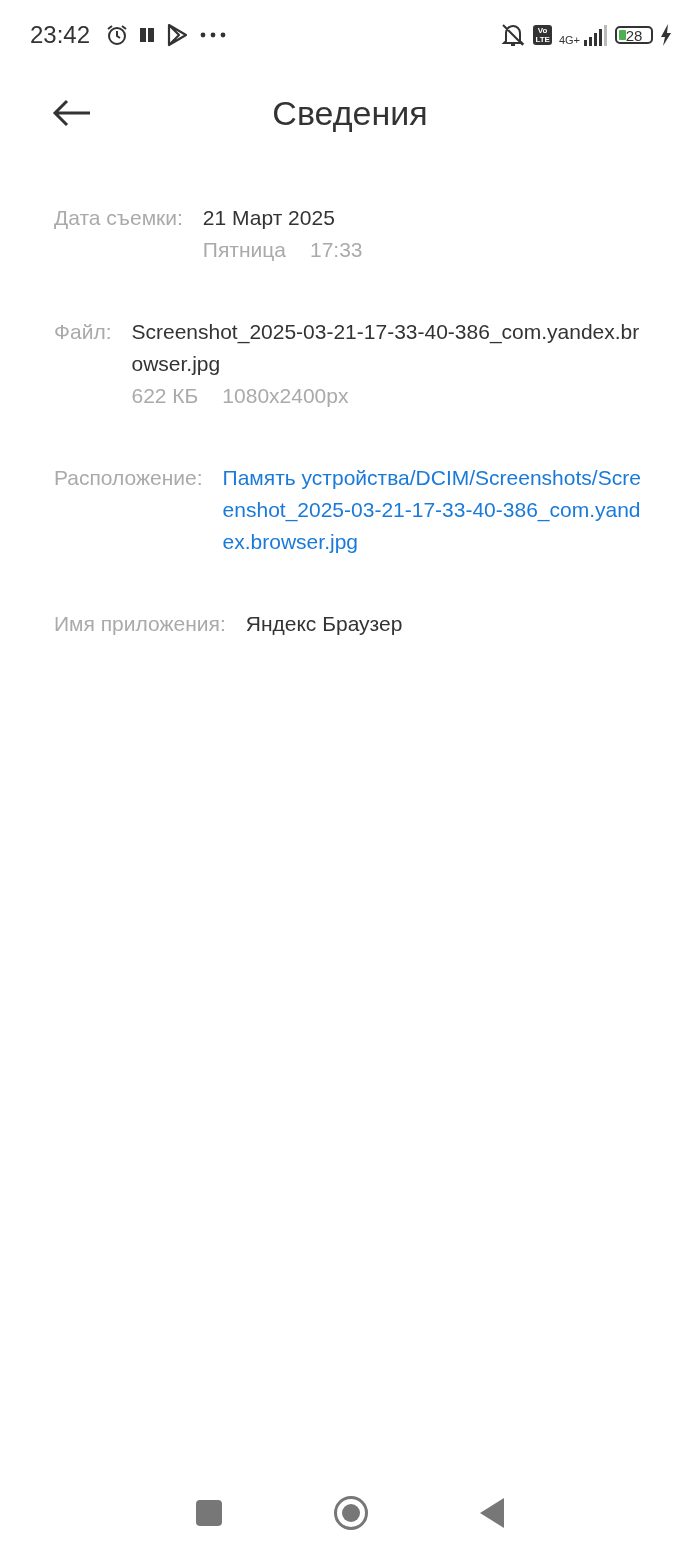 This screenshot has width=700, height=1556. What do you see at coordinates (140, 624) in the screenshot?
I see `field-label: Имя приложения:` at bounding box center [140, 624].